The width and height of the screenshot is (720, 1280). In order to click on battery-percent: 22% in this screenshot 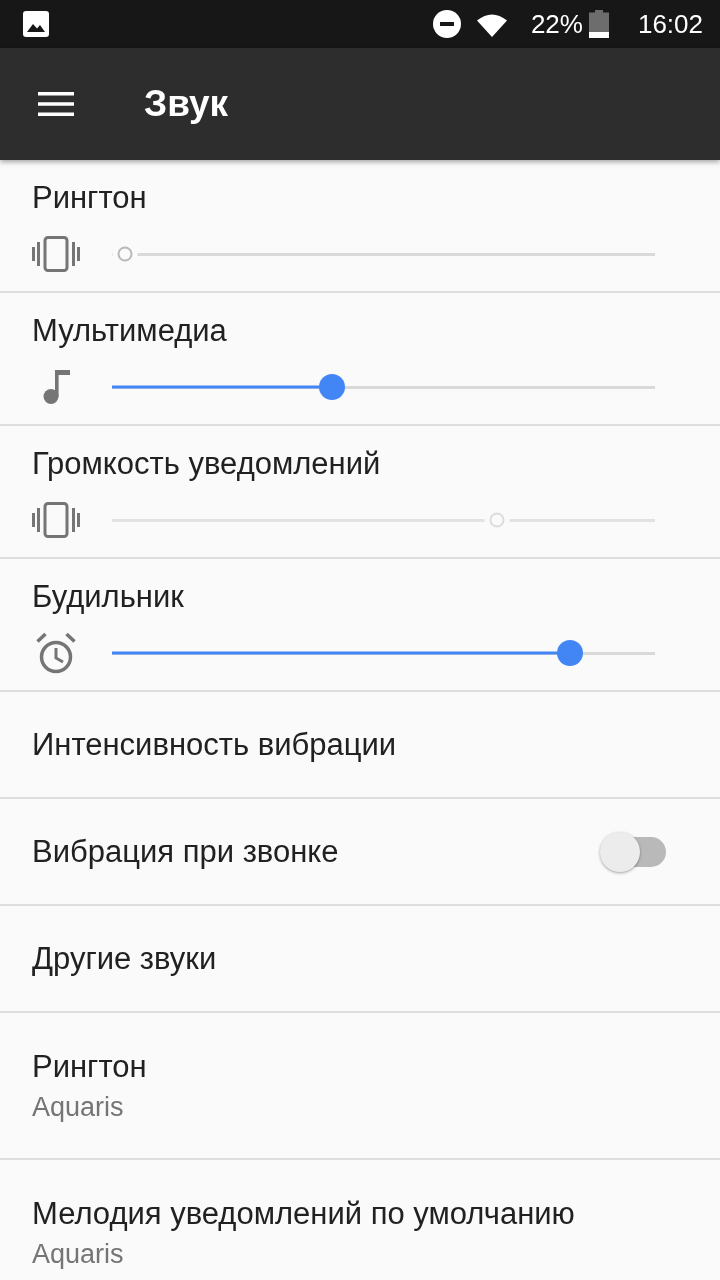, I will do `click(556, 24)`.